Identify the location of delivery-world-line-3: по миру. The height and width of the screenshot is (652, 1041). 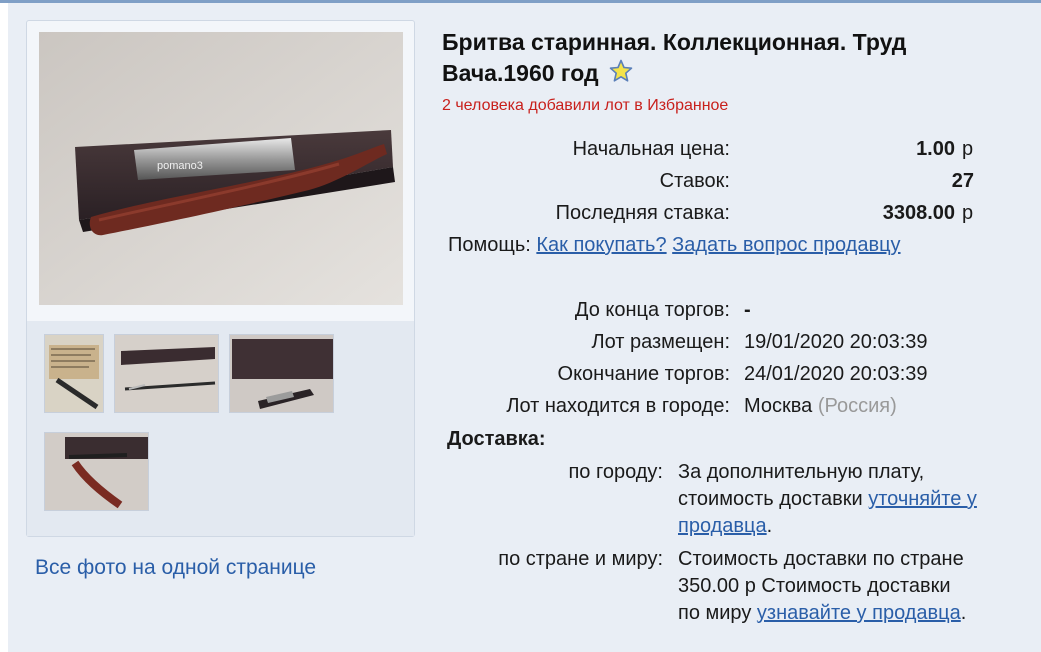
(715, 613).